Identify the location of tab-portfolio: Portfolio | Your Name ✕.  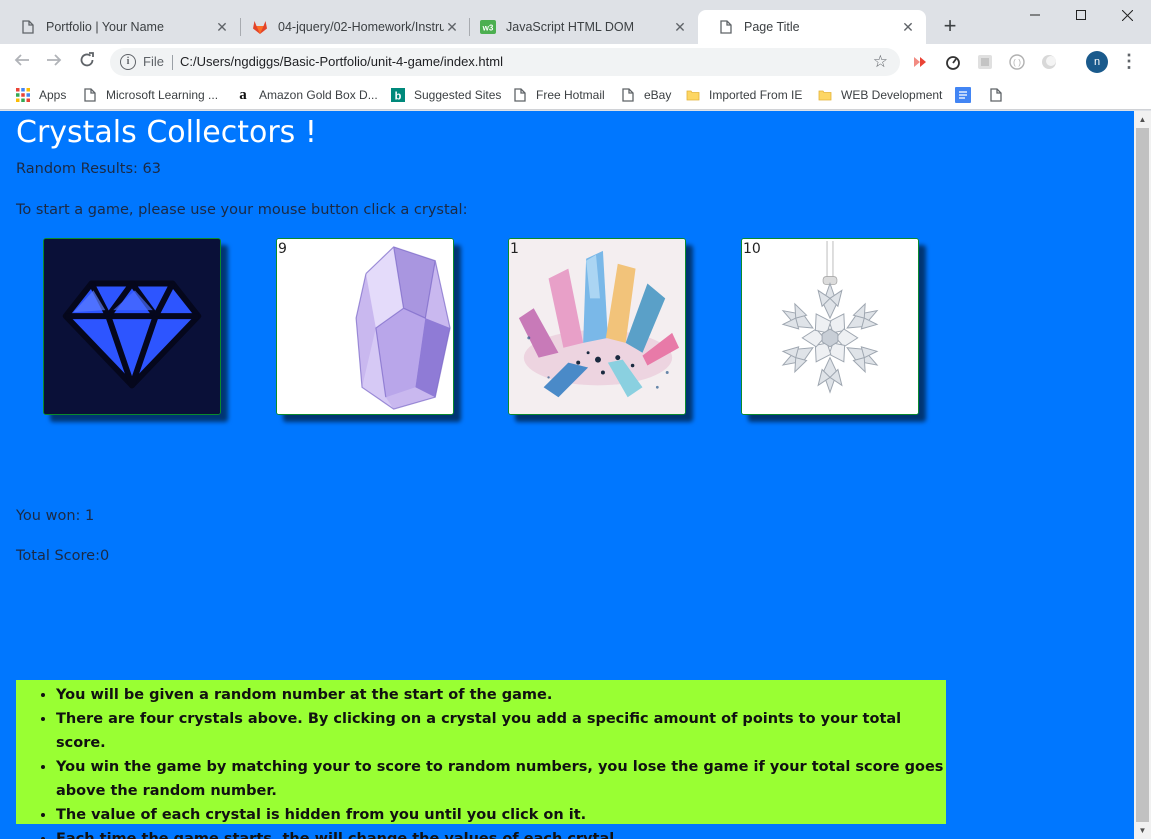
(120, 27).